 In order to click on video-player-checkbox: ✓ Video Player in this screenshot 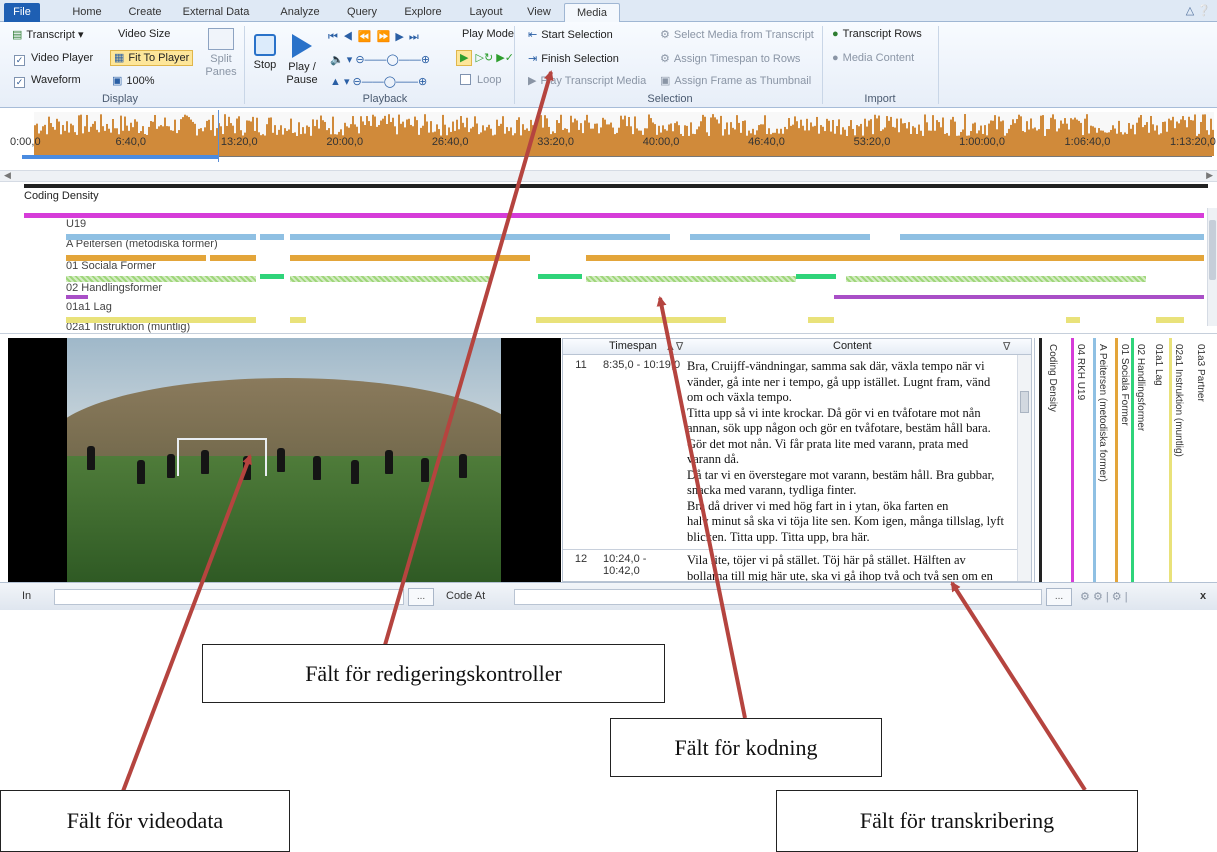, I will do `click(53, 59)`.